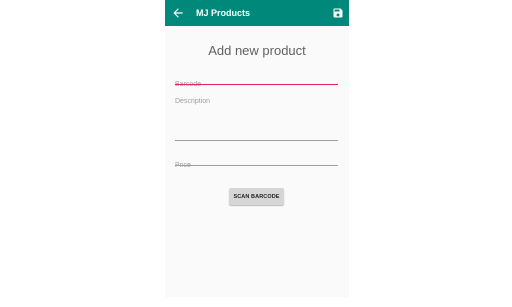 This screenshot has height=307, width=512. What do you see at coordinates (256, 165) in the screenshot?
I see `price-underline` at bounding box center [256, 165].